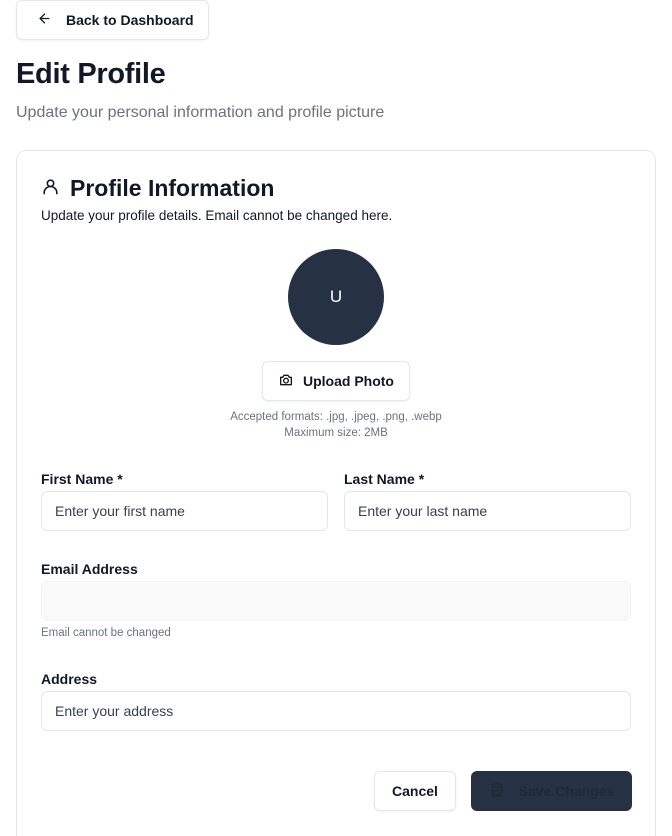 This screenshot has width=672, height=836. What do you see at coordinates (415, 791) in the screenshot?
I see `cancel-button: Cancel` at bounding box center [415, 791].